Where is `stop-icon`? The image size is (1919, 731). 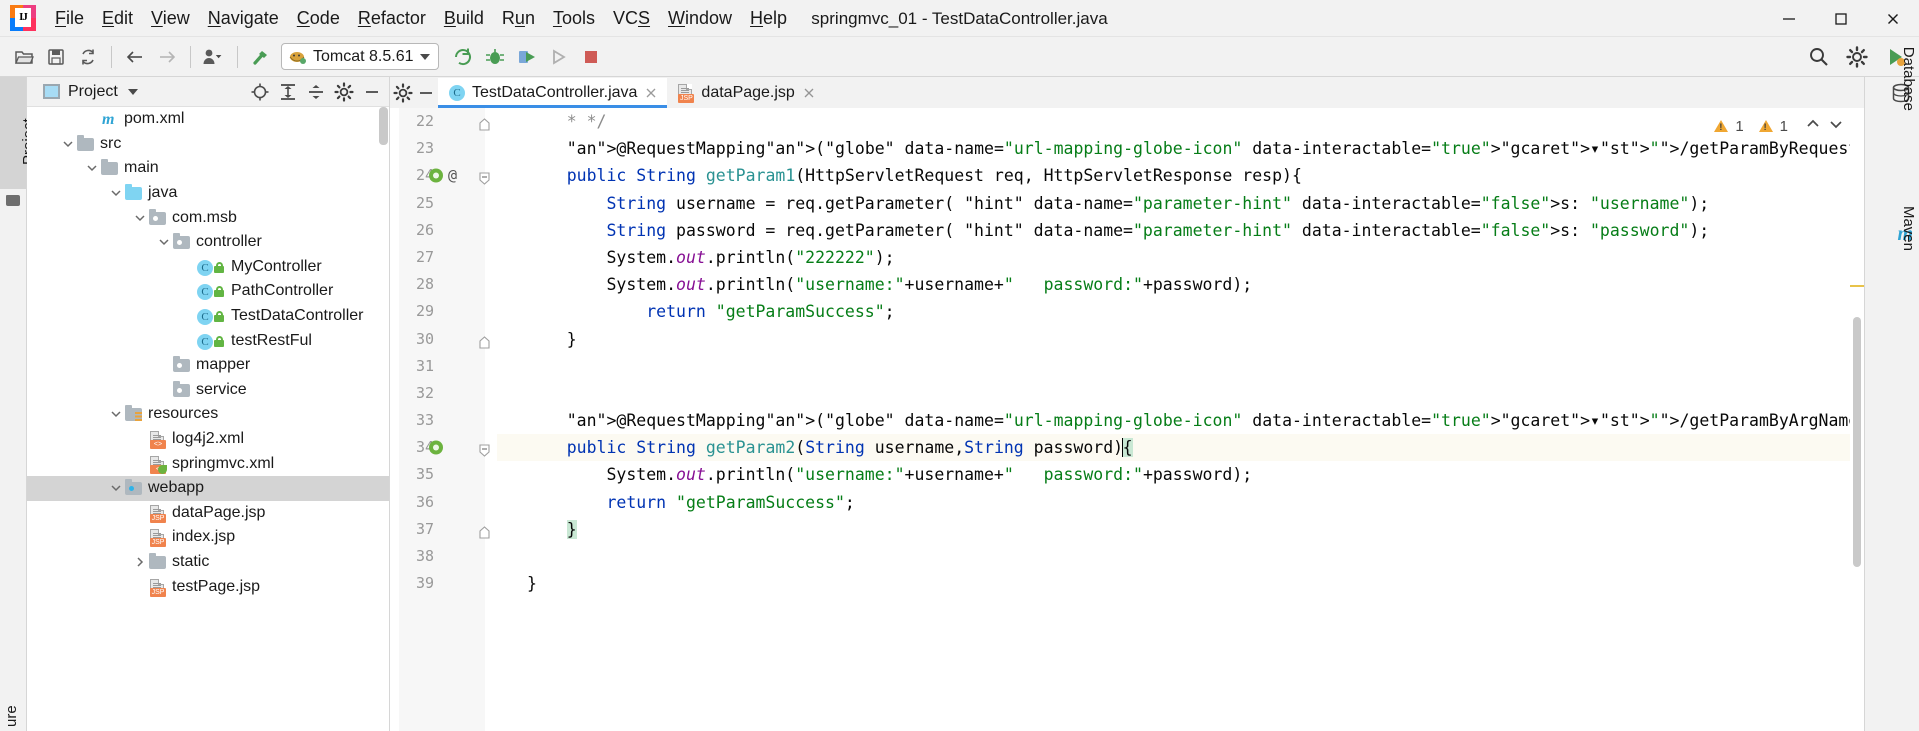 stop-icon is located at coordinates (591, 57).